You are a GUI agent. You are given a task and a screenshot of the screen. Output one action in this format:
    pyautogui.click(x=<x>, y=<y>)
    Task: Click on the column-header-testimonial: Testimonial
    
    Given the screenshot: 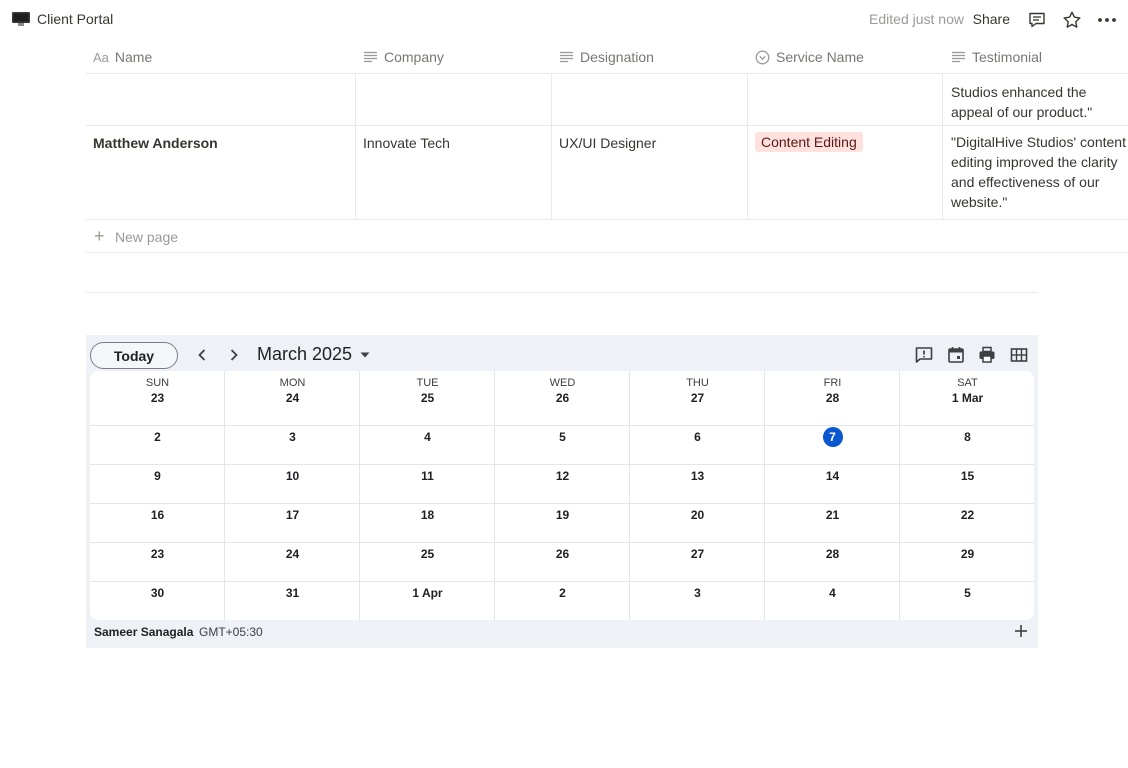 What is the action you would take?
    pyautogui.click(x=996, y=57)
    